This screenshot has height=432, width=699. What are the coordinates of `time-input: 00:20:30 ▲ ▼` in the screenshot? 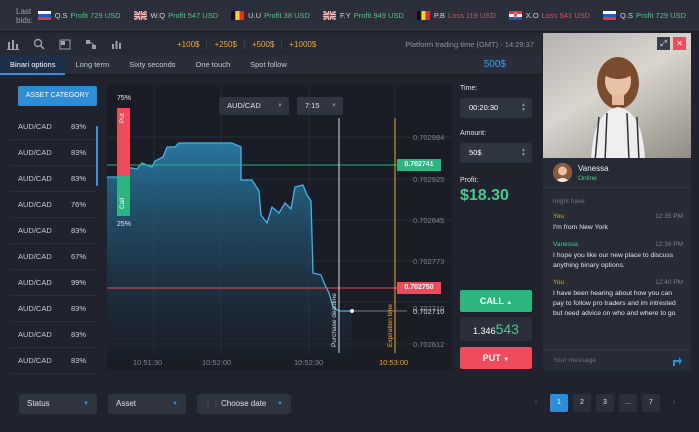 It's located at (496, 108).